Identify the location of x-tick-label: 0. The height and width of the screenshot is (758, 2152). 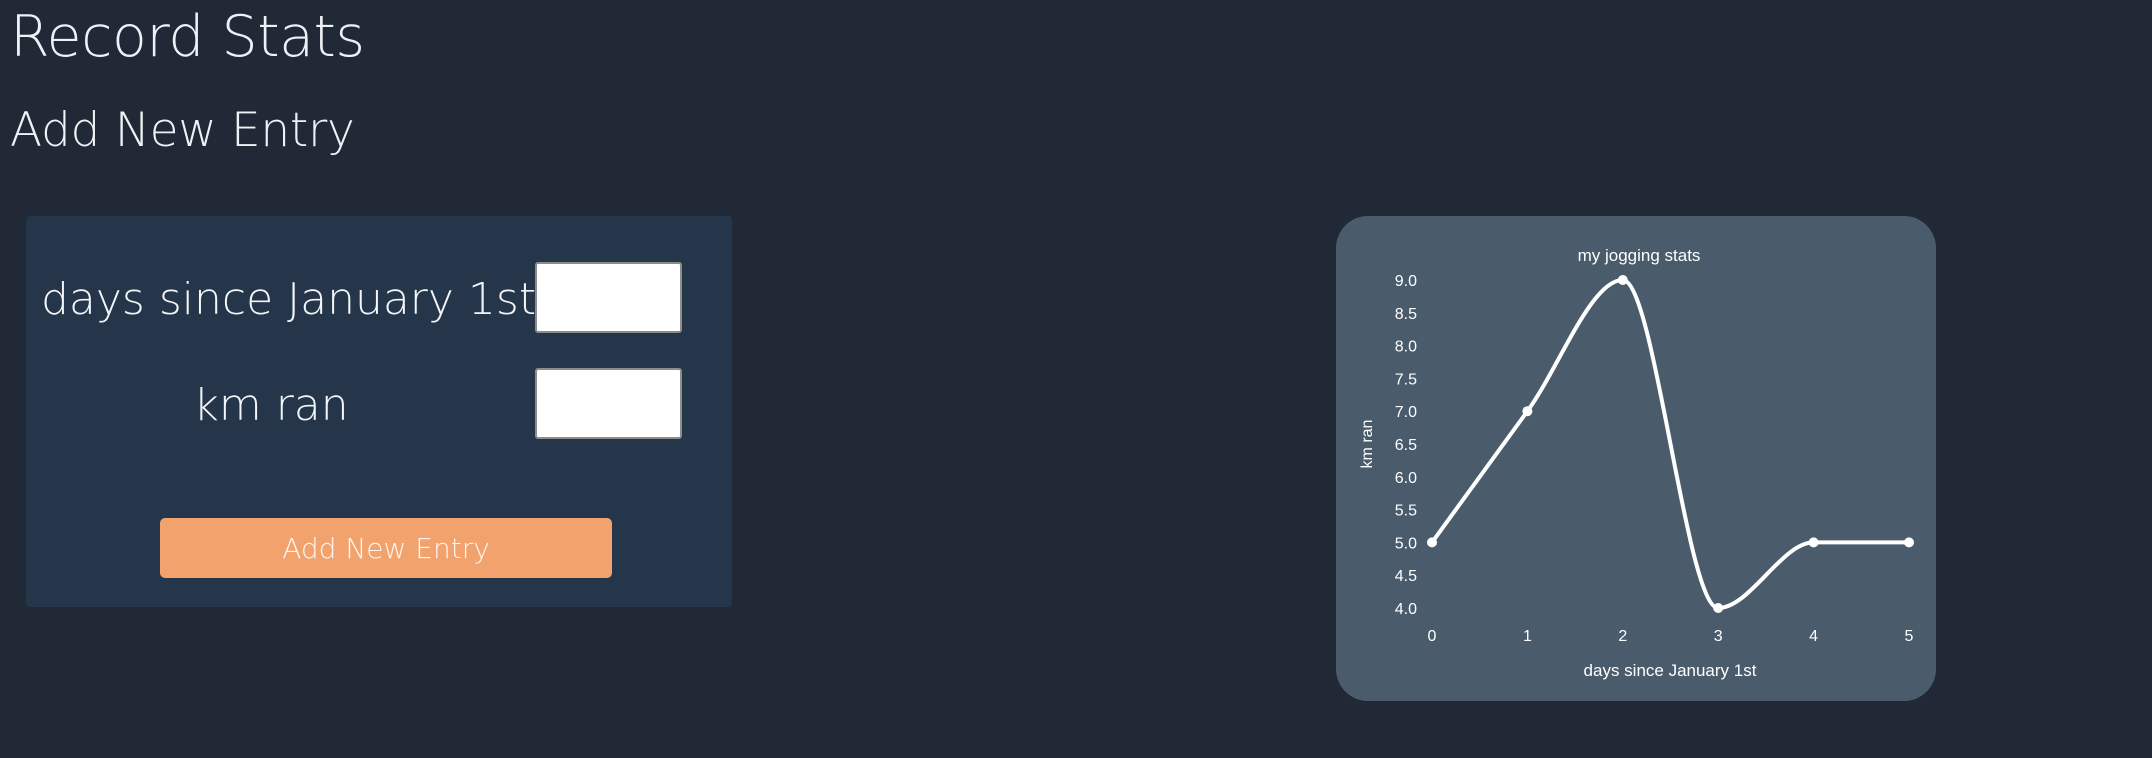
(1432, 636).